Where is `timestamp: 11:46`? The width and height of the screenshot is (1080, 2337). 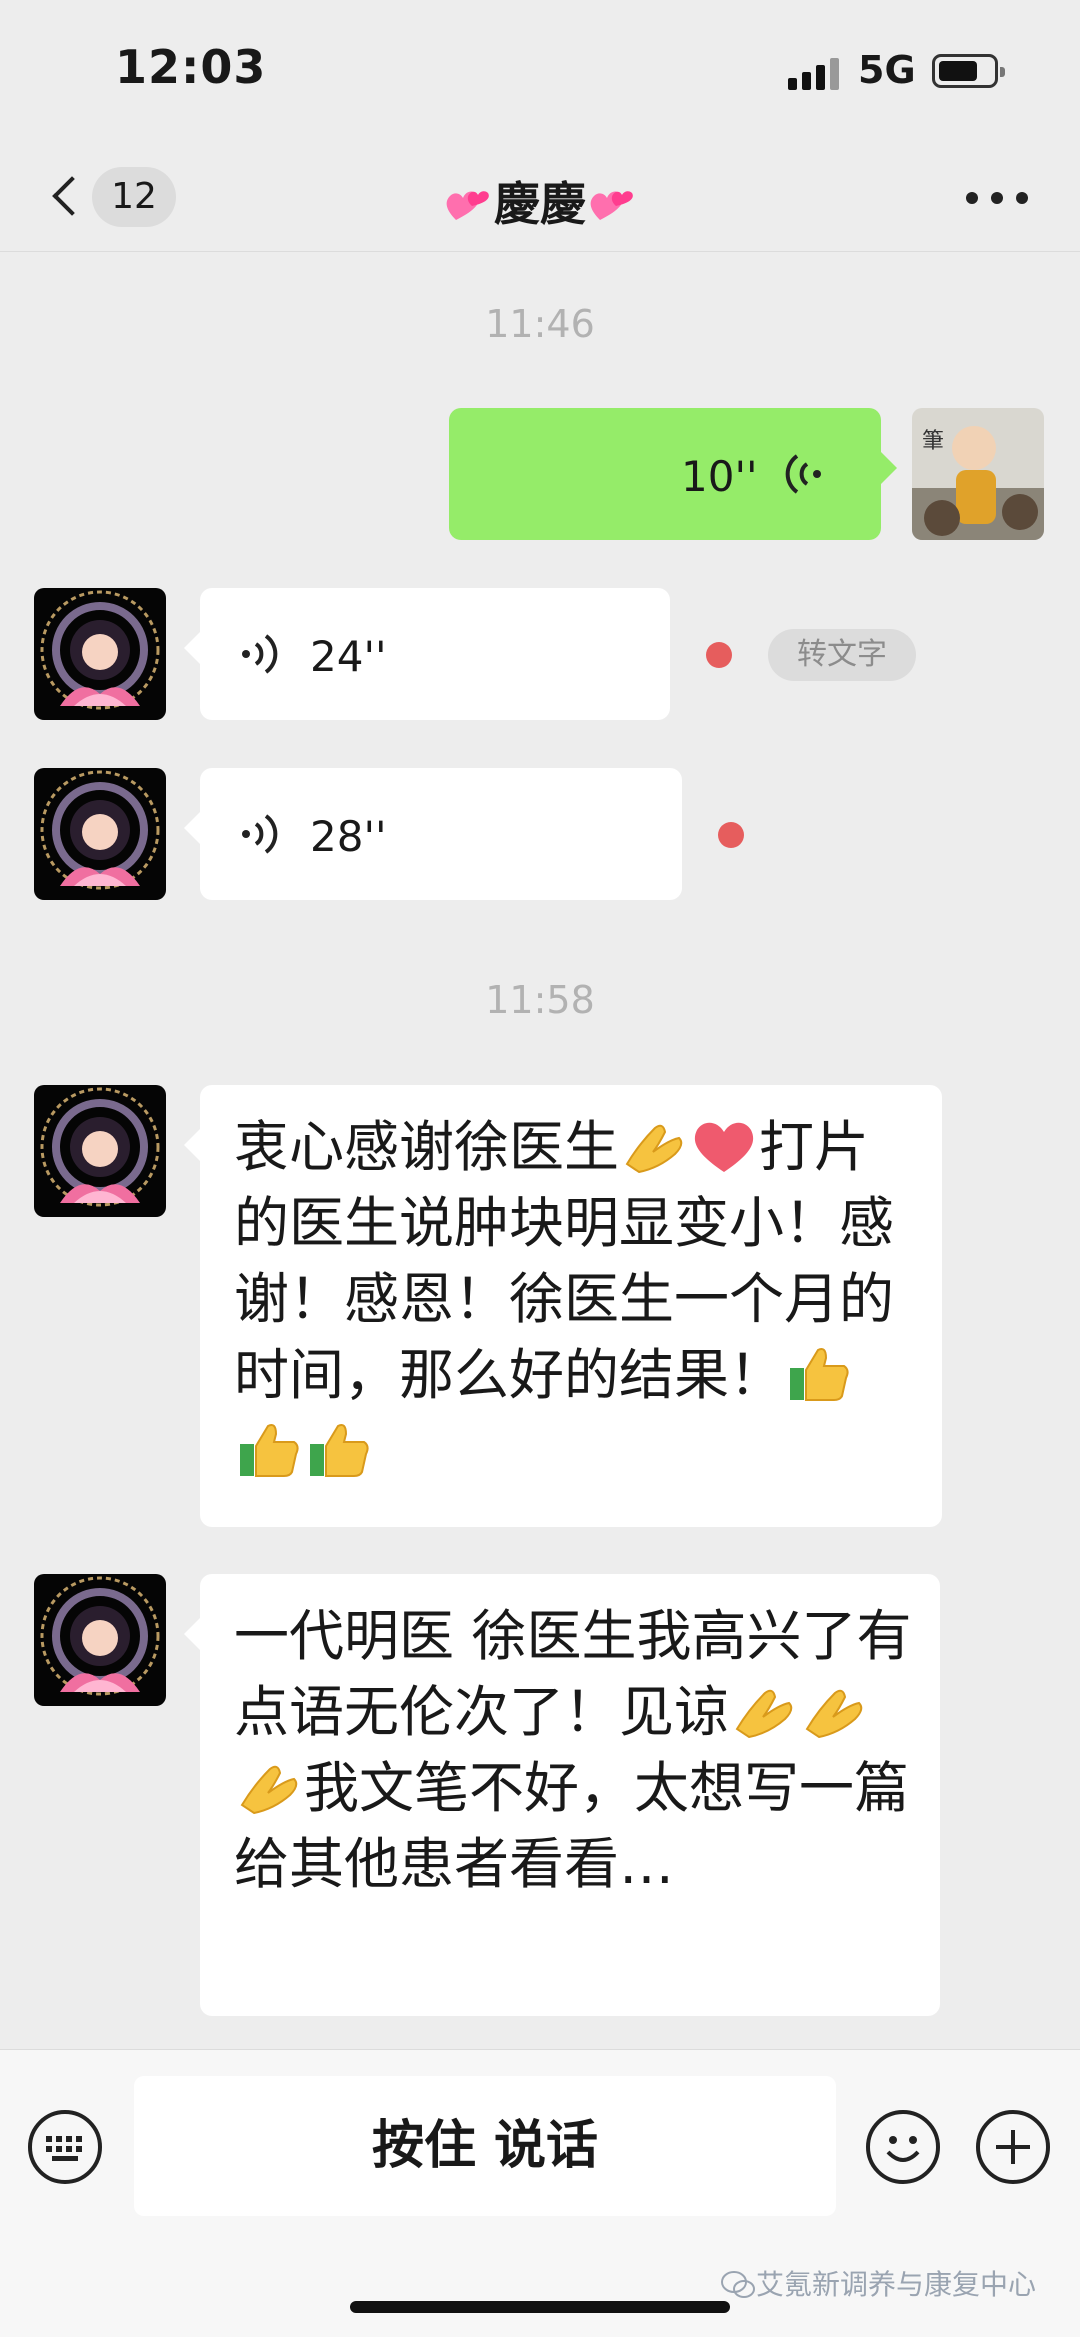
timestamp: 11:46 is located at coordinates (540, 324).